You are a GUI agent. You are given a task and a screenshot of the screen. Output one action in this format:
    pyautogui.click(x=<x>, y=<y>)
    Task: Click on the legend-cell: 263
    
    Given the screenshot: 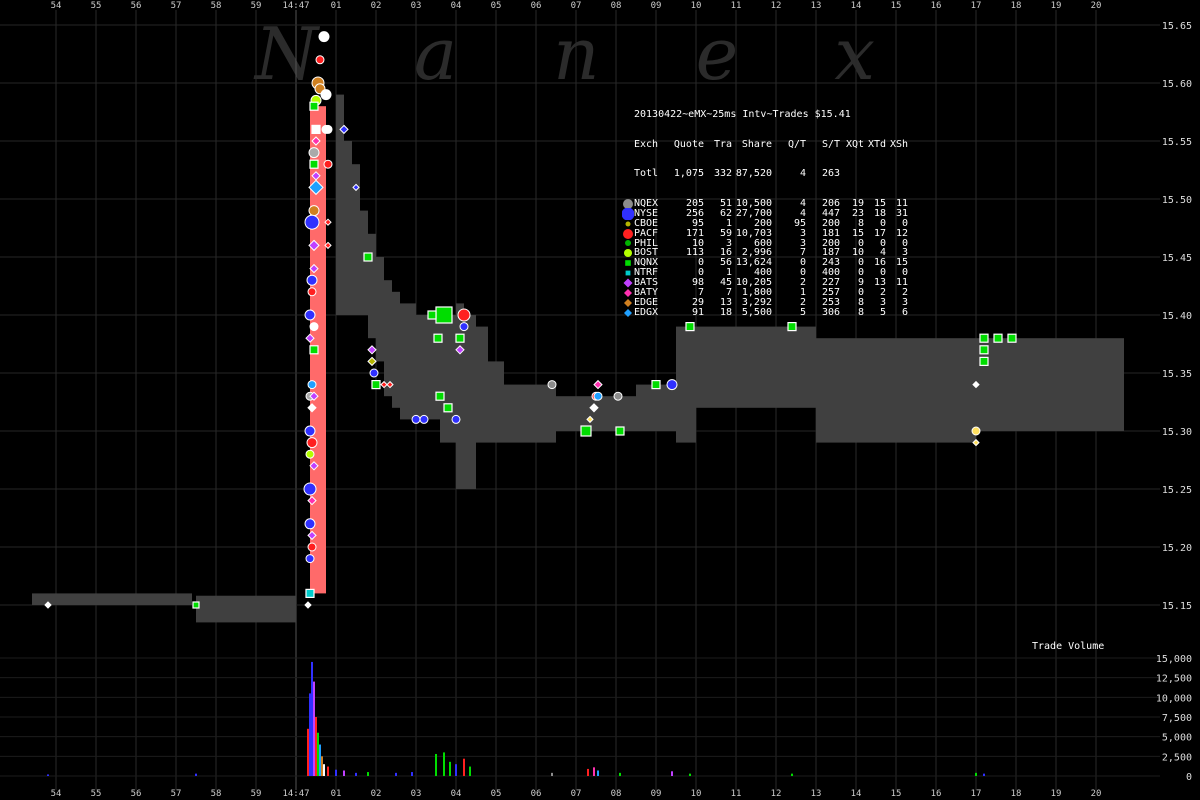 What is the action you would take?
    pyautogui.click(x=830, y=174)
    